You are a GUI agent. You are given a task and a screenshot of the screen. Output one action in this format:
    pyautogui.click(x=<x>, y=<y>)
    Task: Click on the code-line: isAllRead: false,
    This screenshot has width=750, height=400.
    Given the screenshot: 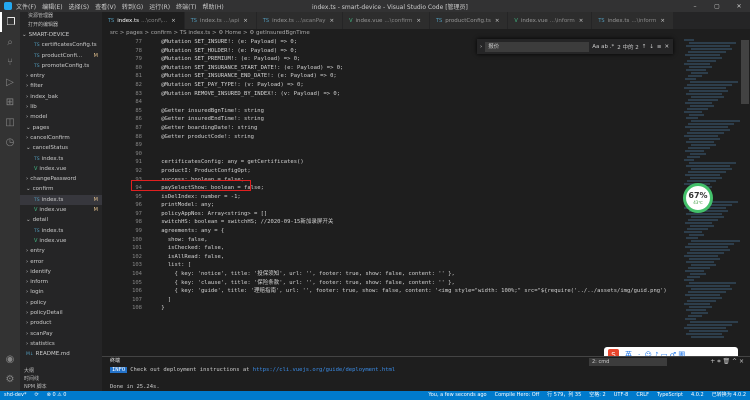 What is the action you would take?
    pyautogui.click(x=413, y=257)
    